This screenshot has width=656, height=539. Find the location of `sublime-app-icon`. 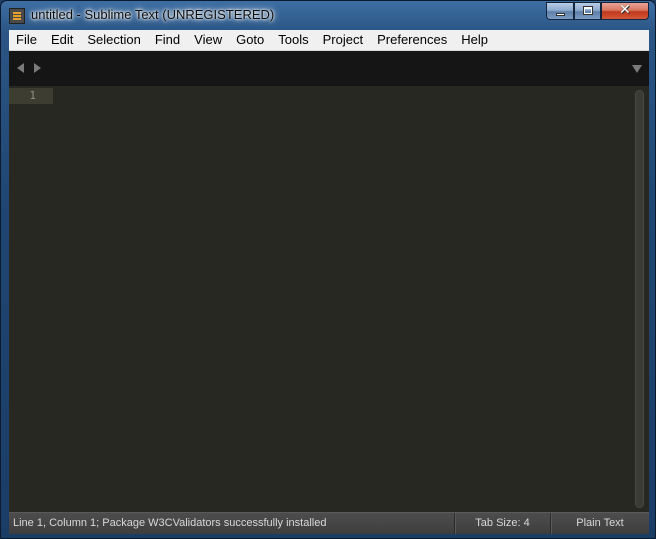

sublime-app-icon is located at coordinates (17, 16).